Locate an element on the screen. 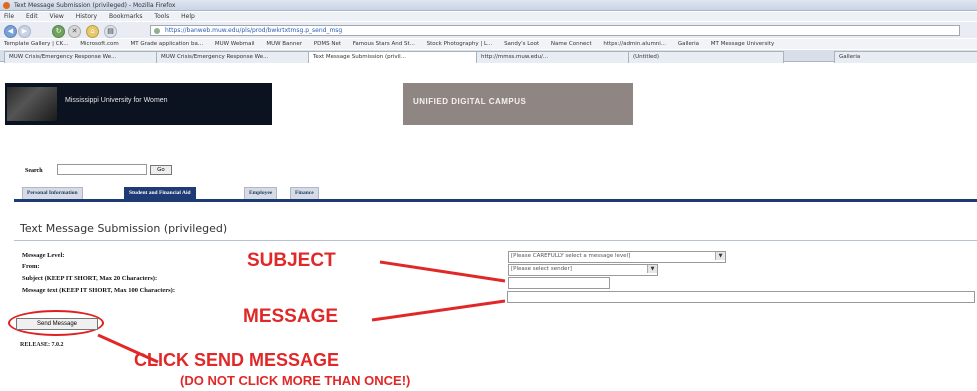  annotation-arrows is located at coordinates (301, 312).